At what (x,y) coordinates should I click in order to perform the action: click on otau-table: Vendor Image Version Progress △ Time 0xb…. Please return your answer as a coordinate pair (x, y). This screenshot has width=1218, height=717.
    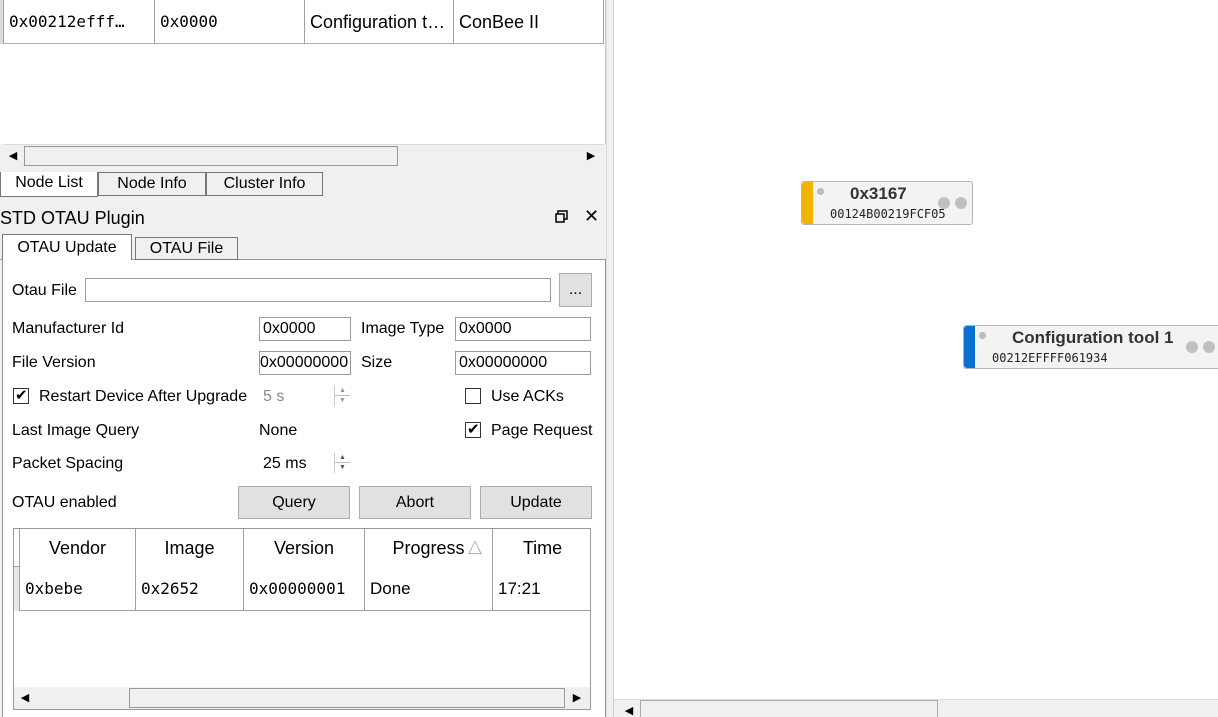
    Looking at the image, I should click on (302, 619).